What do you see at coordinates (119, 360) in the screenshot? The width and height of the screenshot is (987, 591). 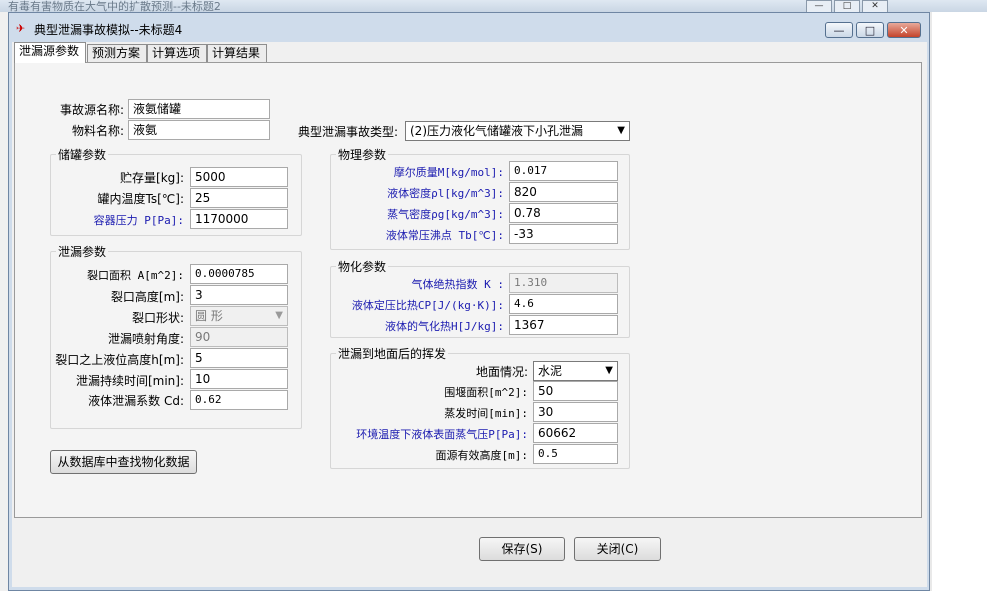 I see `leak-field-label: 裂口之上液位高度h[m]:` at bounding box center [119, 360].